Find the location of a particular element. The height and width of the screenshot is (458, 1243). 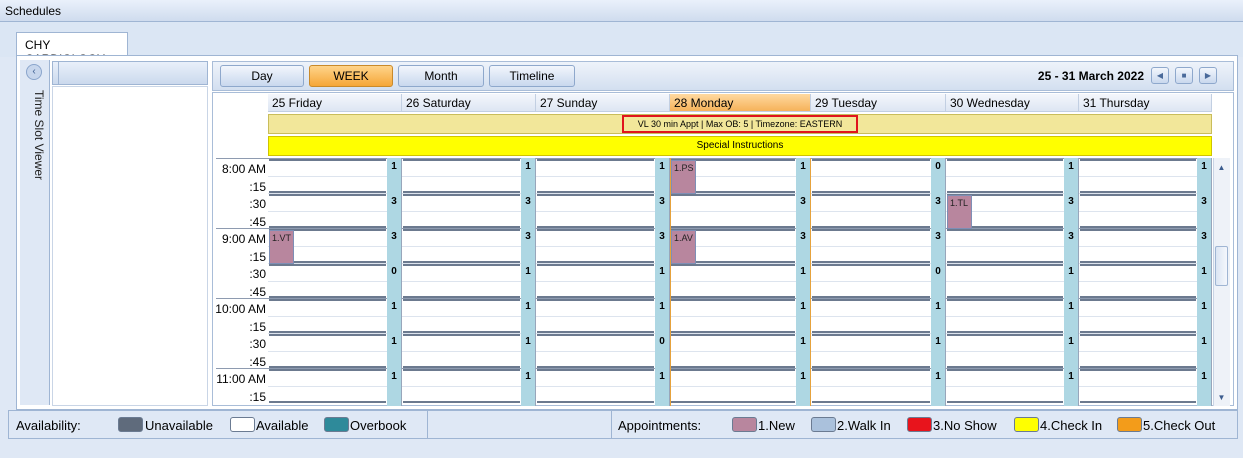

date-range-label: 25 - 31 March 2022 is located at coordinates (1090, 76).